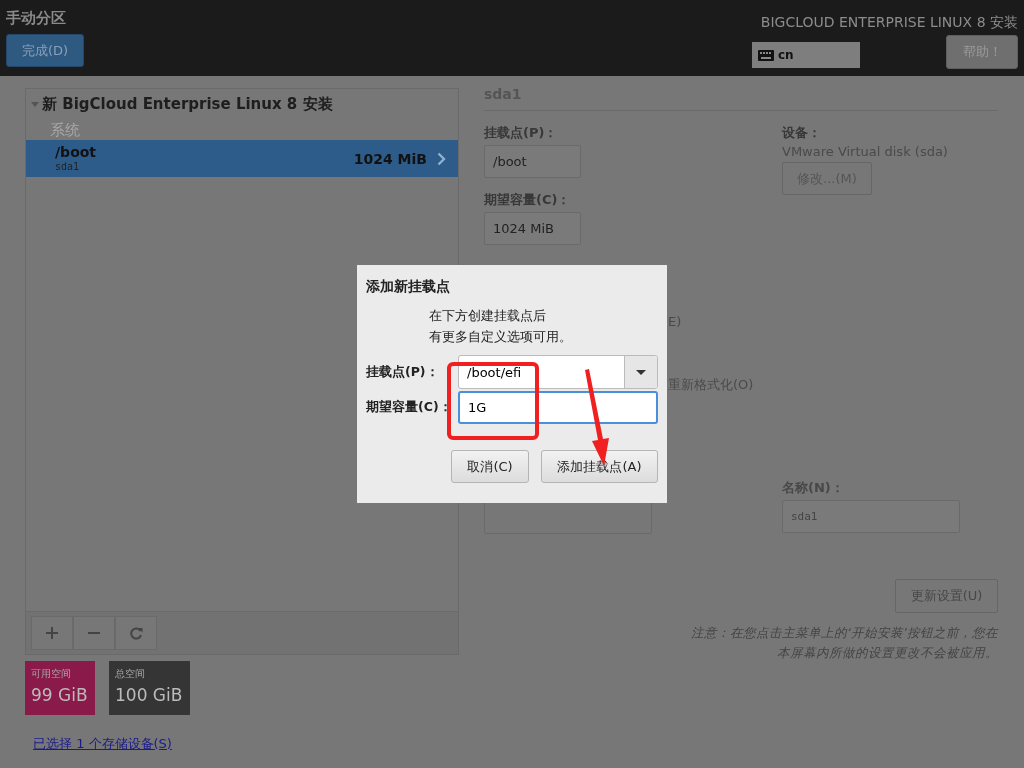  Describe the element at coordinates (806, 55) in the screenshot. I see `keyboard-layout-indicator: cn` at that location.